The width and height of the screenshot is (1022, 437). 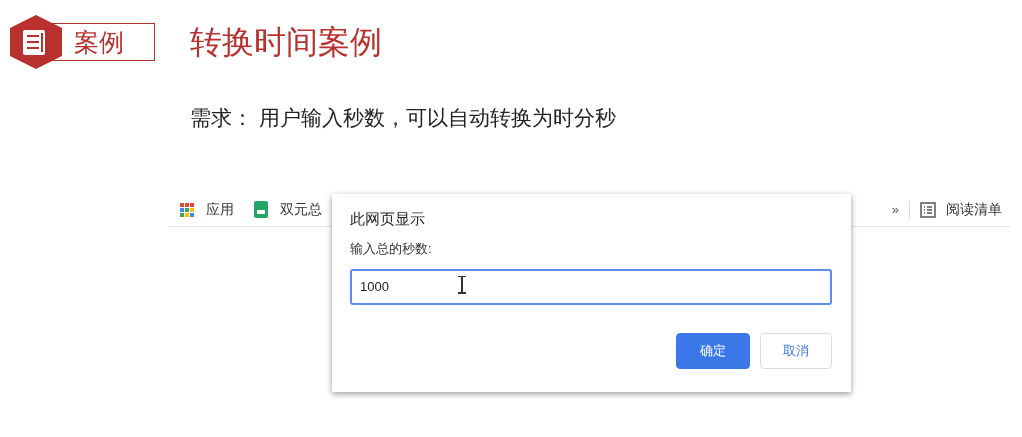 I want to click on input-field: 1000, so click(x=591, y=286).